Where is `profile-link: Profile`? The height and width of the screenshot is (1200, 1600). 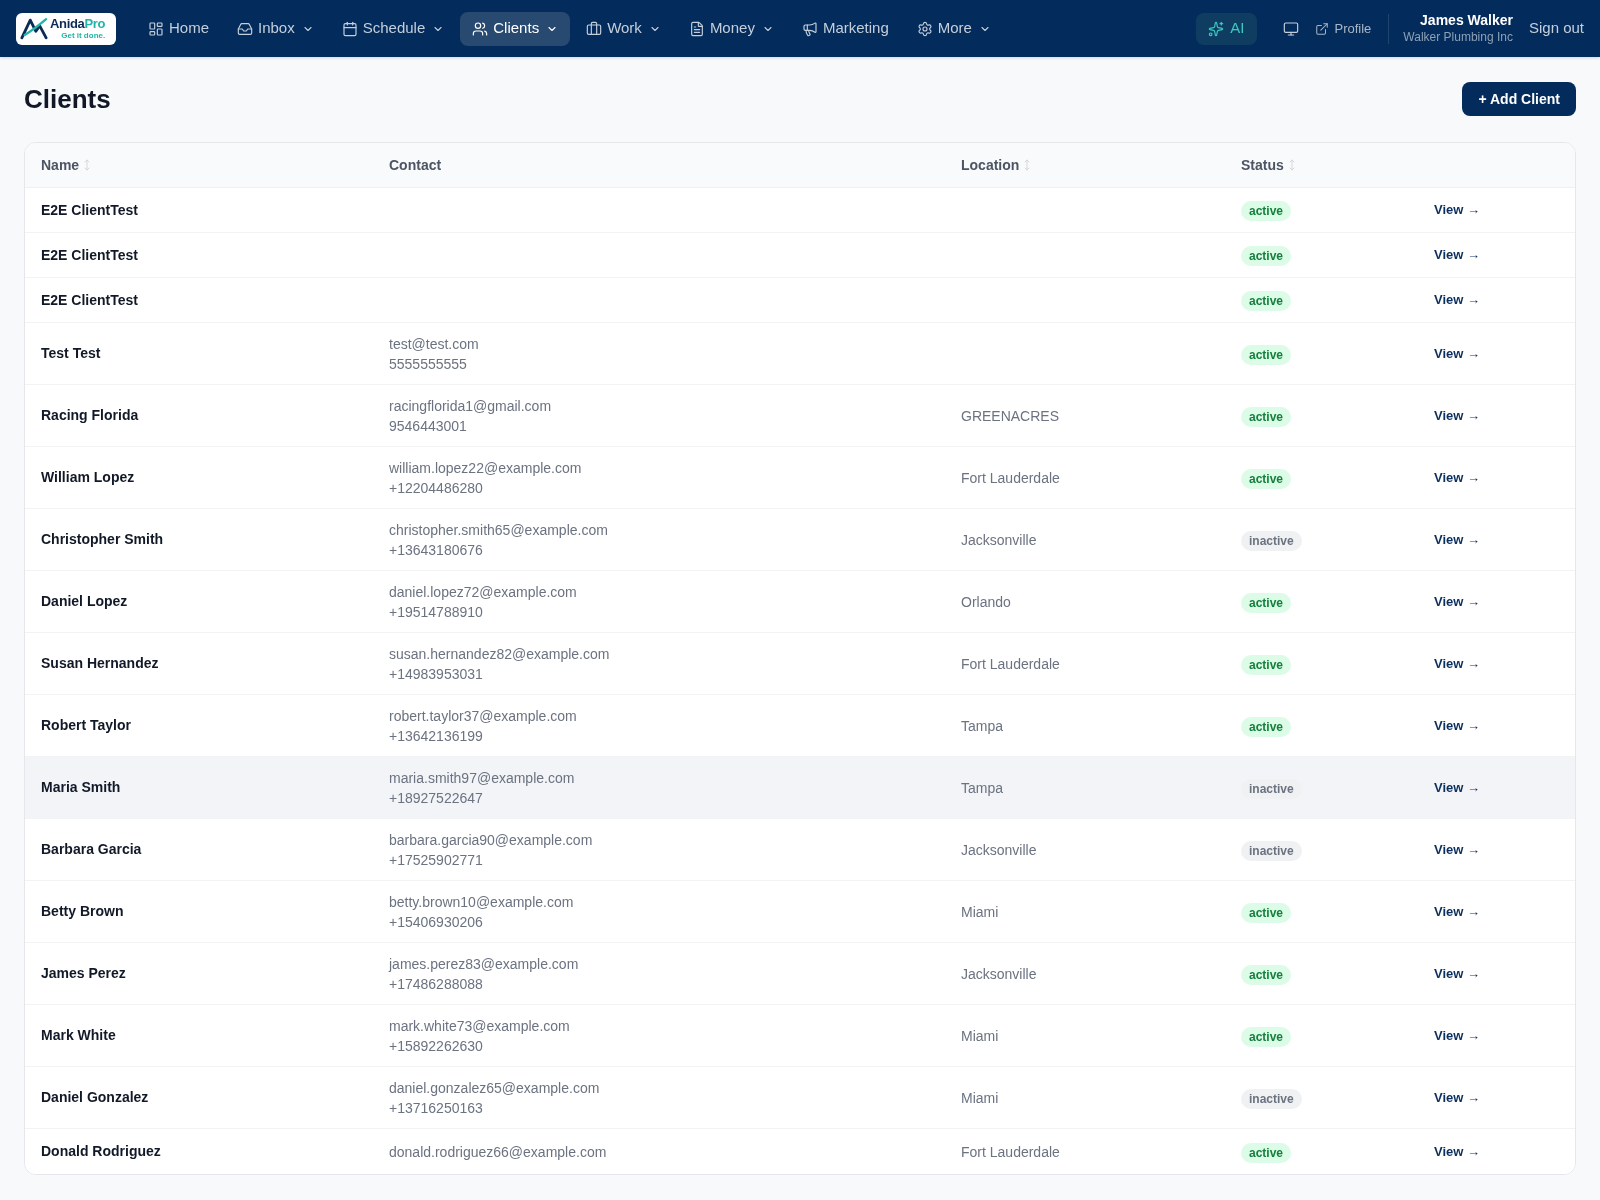
profile-link: Profile is located at coordinates (1343, 28).